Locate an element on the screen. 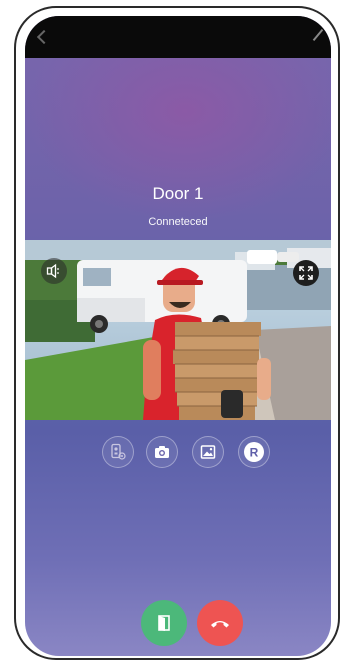  gallery-button is located at coordinates (208, 452).